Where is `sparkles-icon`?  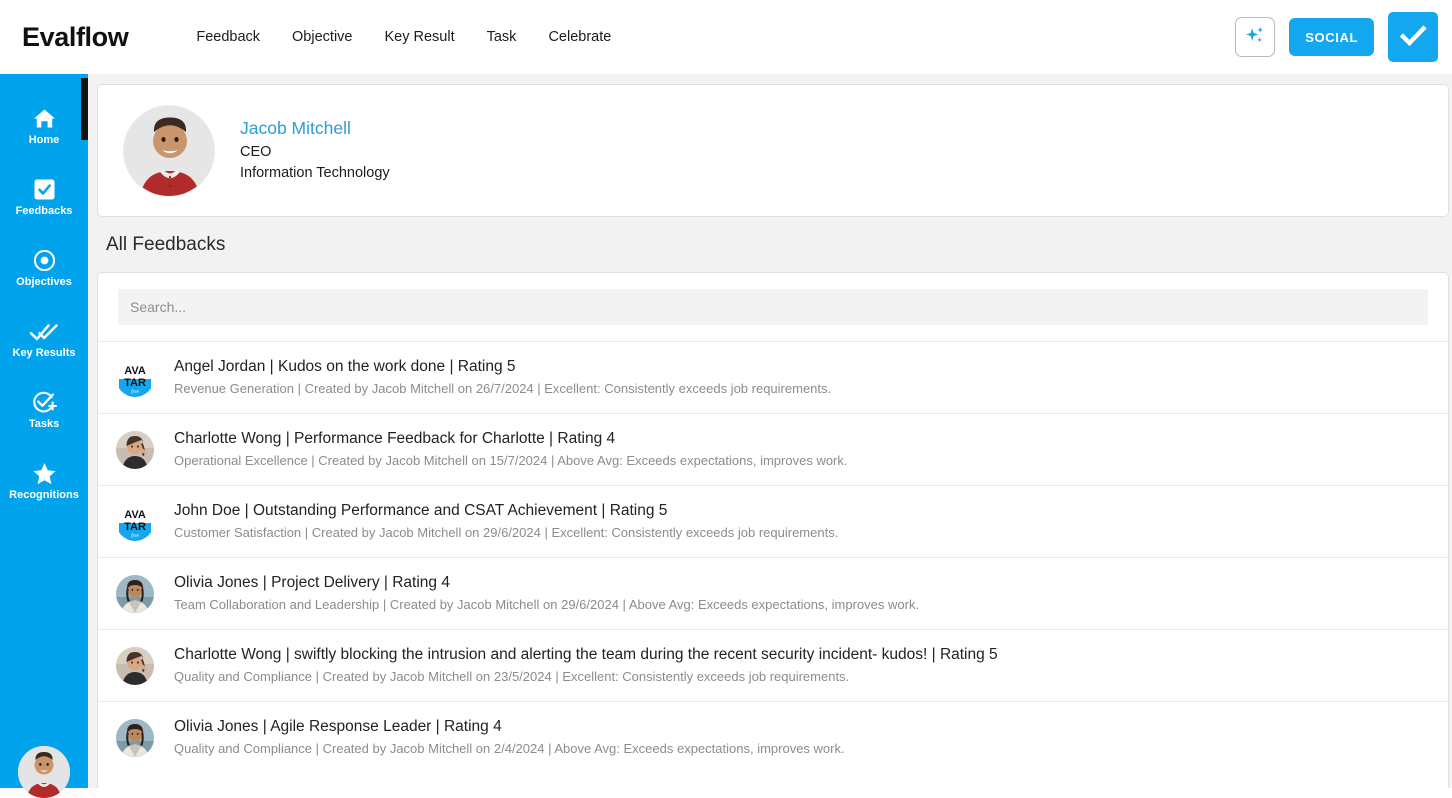
sparkles-icon is located at coordinates (1255, 37).